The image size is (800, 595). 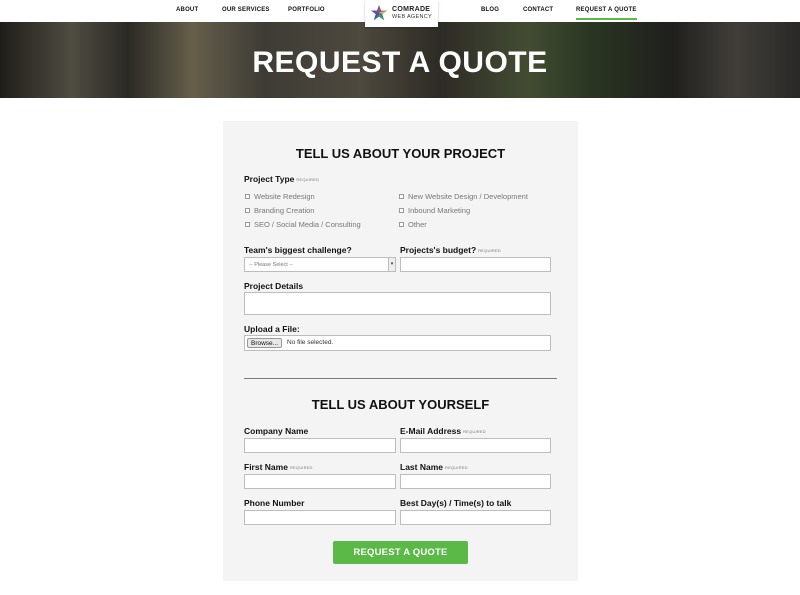 I want to click on section-divider, so click(x=400, y=378).